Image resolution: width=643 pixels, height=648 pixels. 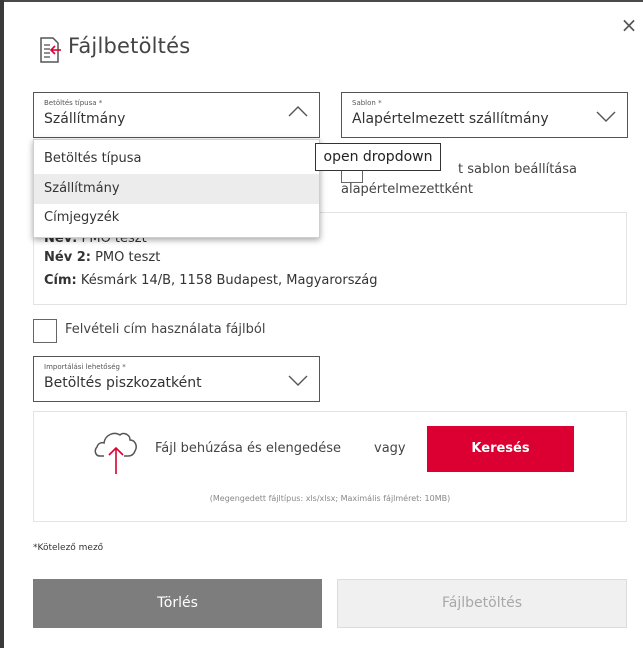 What do you see at coordinates (518, 169) in the screenshot?
I see `default-template-text: t sablon beállítása` at bounding box center [518, 169].